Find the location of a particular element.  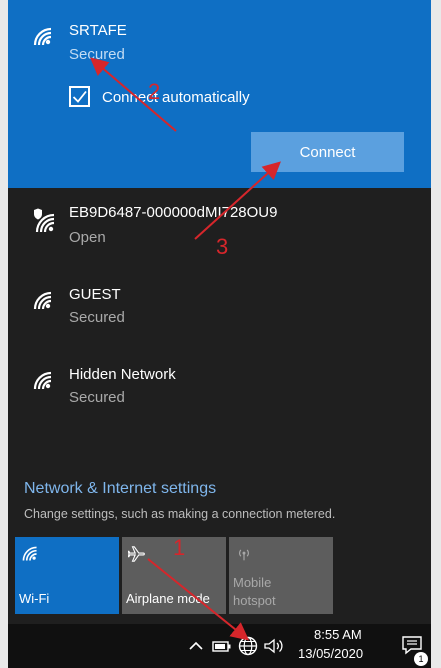

network-status: Open is located at coordinates (87, 237).